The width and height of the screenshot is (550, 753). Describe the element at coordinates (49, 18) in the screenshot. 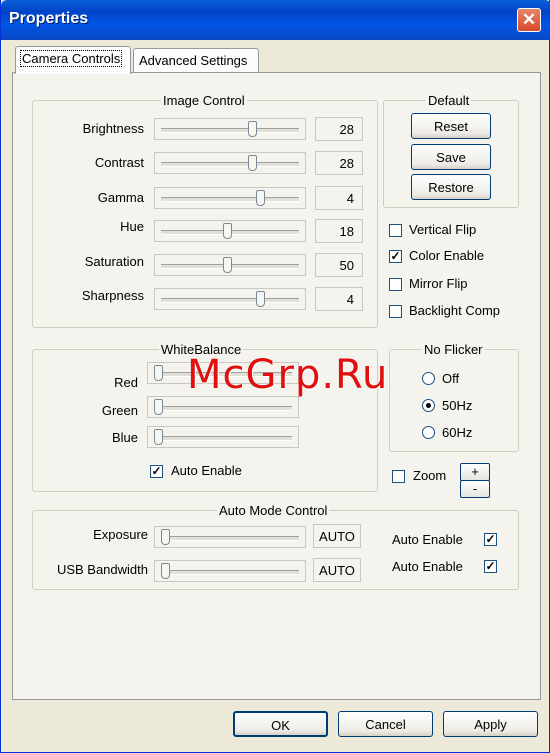

I see `window-title: Properties` at that location.